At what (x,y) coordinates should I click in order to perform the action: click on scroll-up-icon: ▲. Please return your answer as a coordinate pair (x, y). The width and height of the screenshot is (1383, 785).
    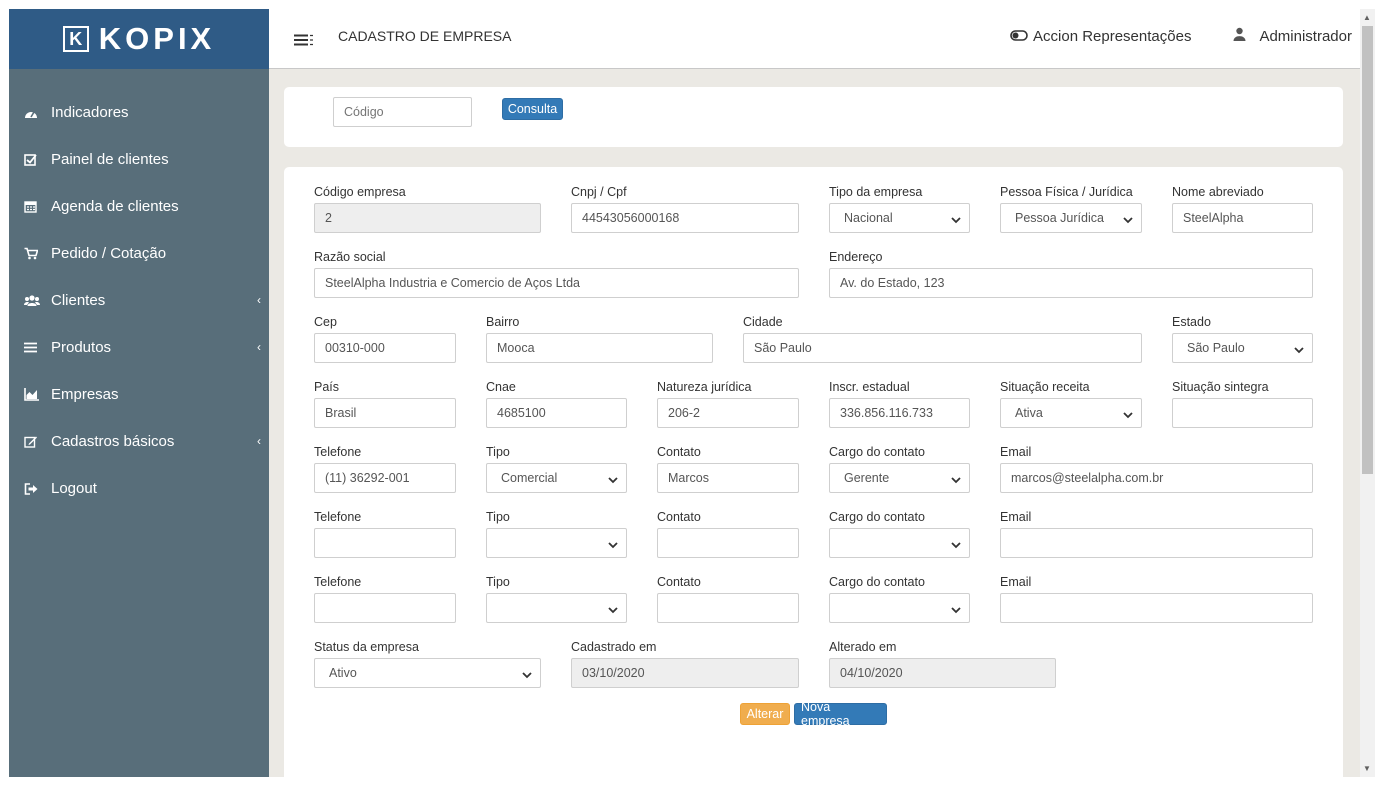
    Looking at the image, I should click on (1367, 17).